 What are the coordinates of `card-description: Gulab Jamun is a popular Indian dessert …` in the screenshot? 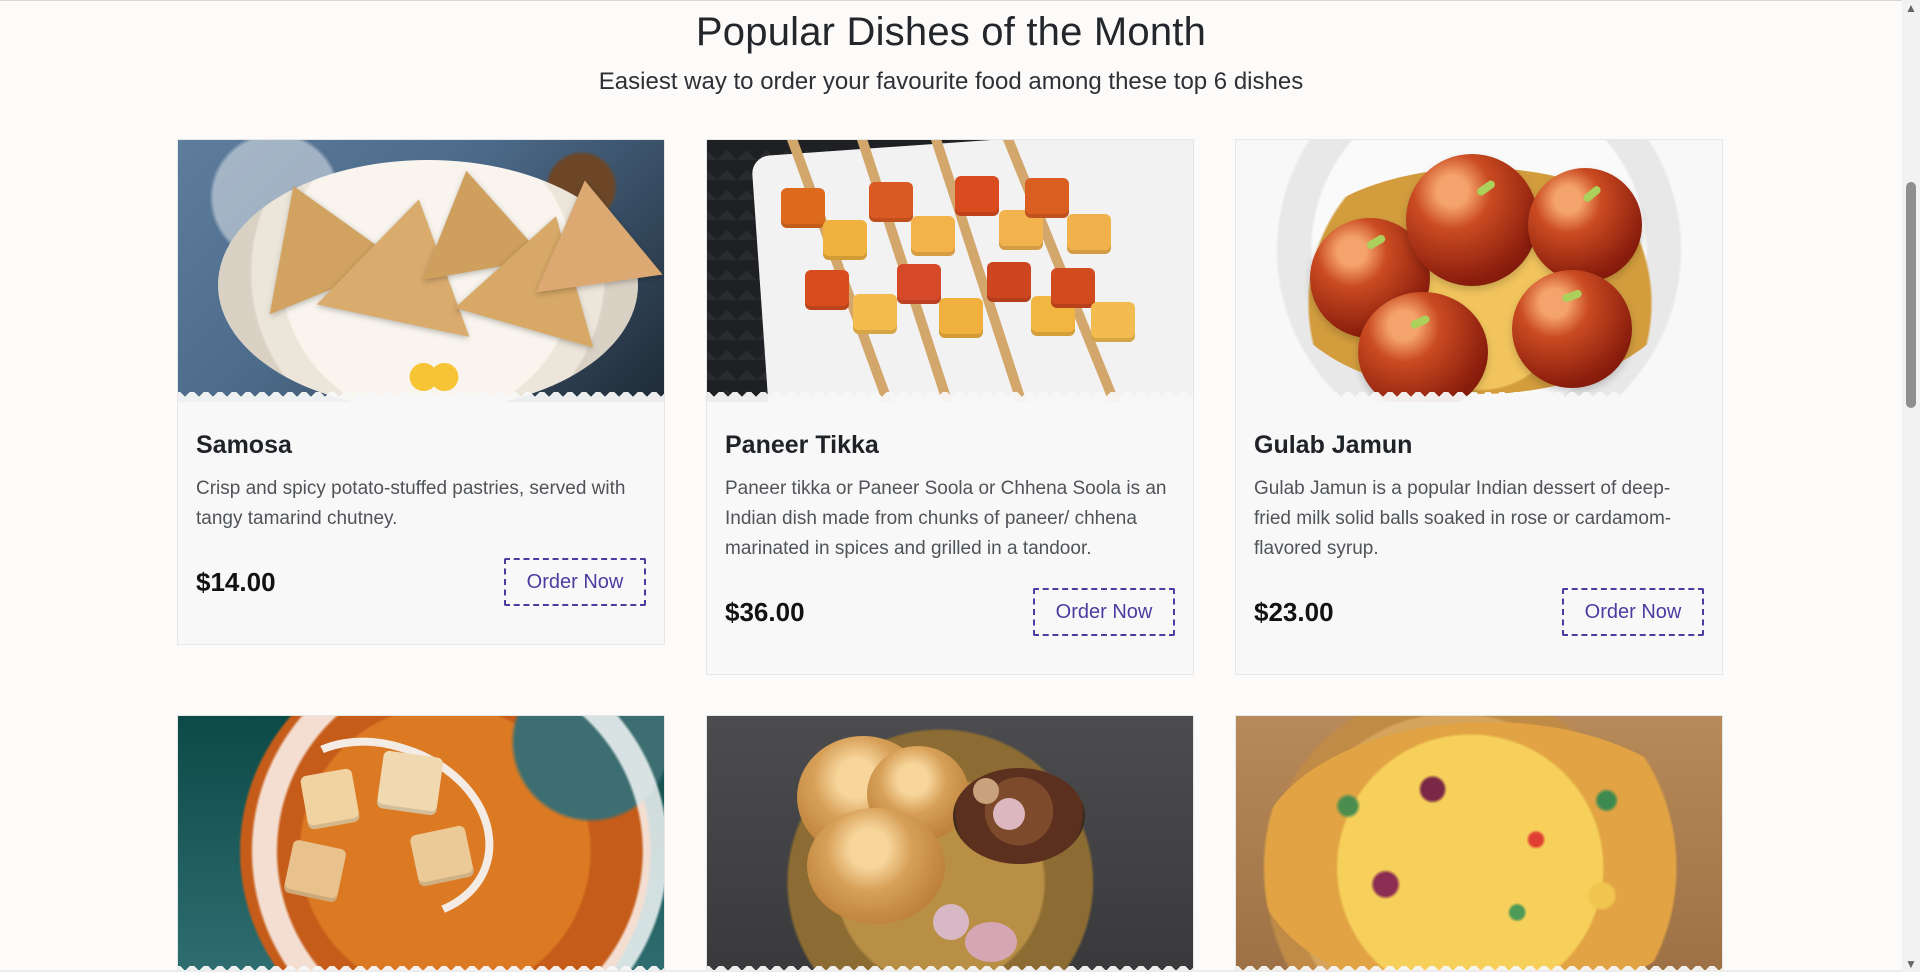 It's located at (1463, 518).